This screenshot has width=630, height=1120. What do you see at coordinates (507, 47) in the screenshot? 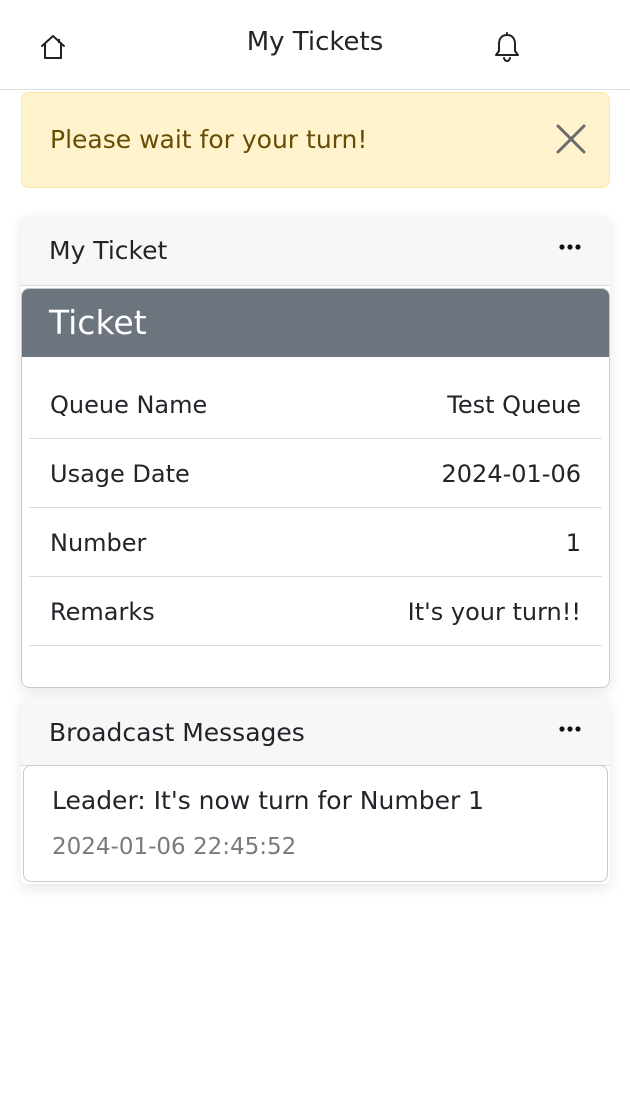
I see `bell-icon` at bounding box center [507, 47].